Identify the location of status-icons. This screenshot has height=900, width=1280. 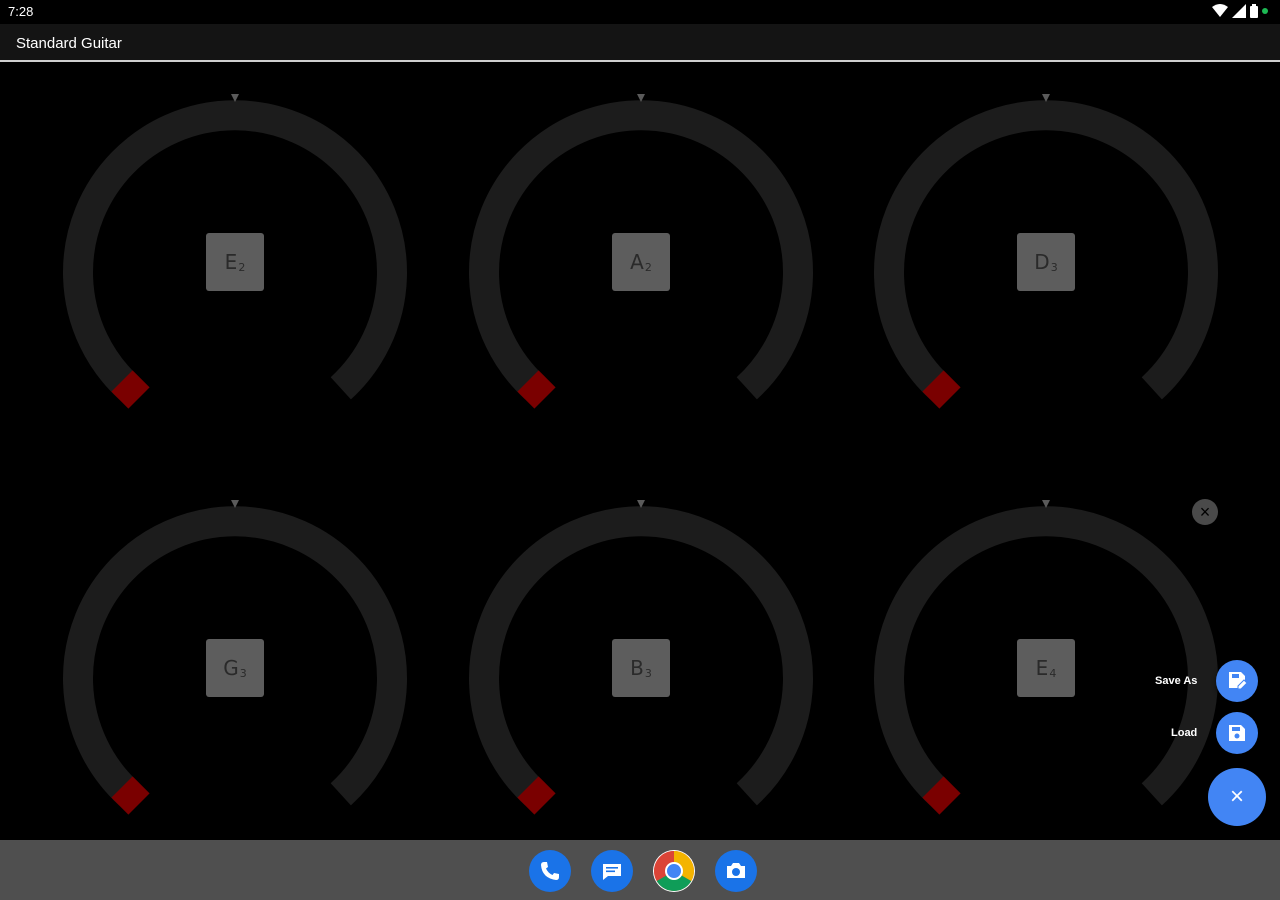
(1240, 11).